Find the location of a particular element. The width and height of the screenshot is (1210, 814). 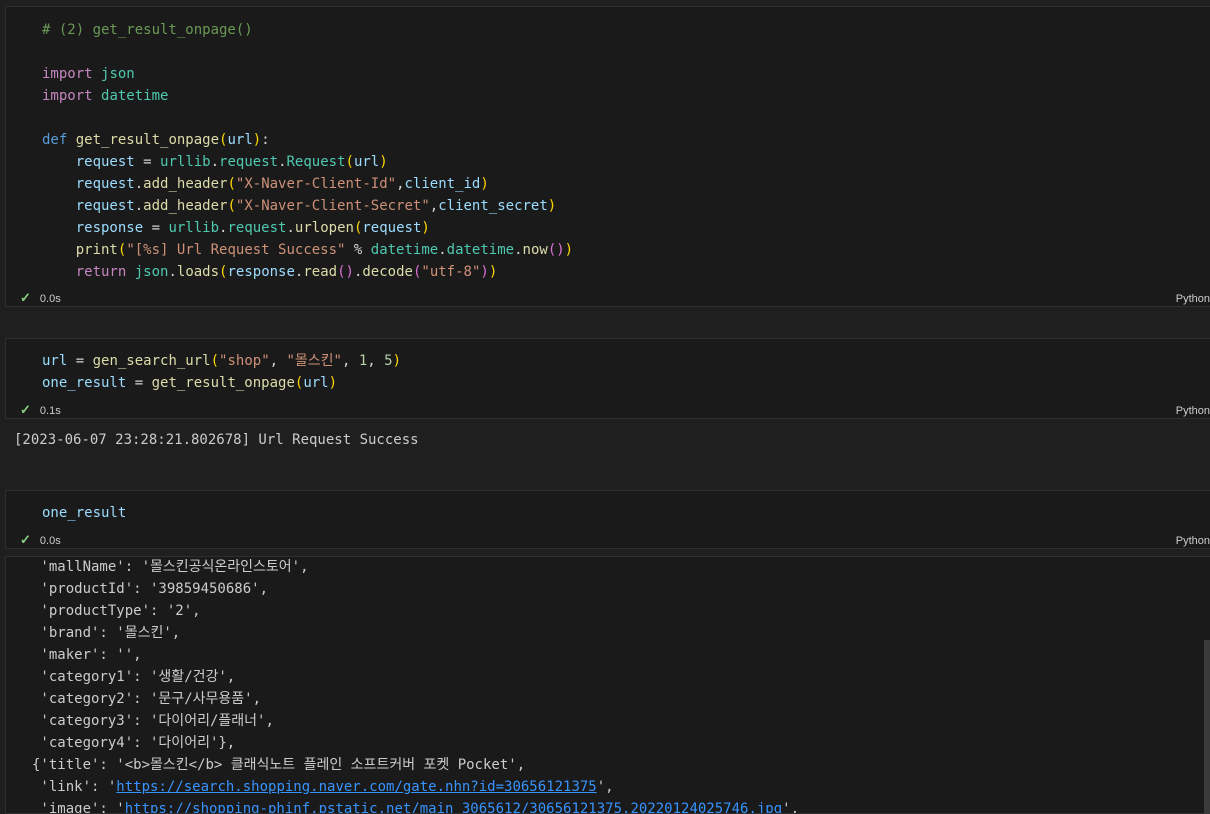

code-line: one_result = get_result_onpage(url) is located at coordinates (189, 383).